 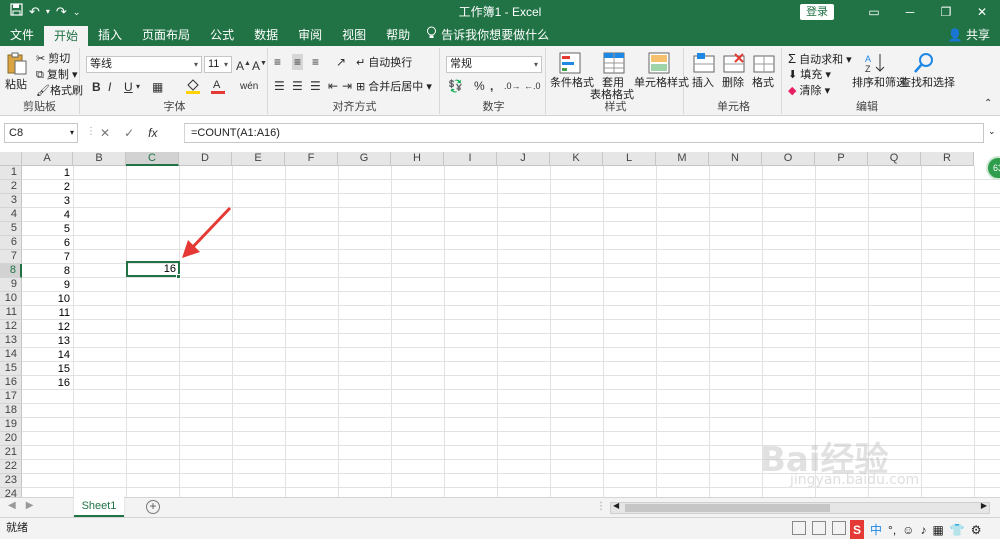 What do you see at coordinates (11, 173) in the screenshot?
I see `row-header-1: 1` at bounding box center [11, 173].